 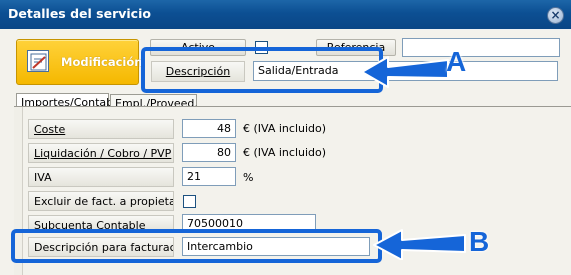 I want to click on arrow-b-icon, so click(x=419, y=244).